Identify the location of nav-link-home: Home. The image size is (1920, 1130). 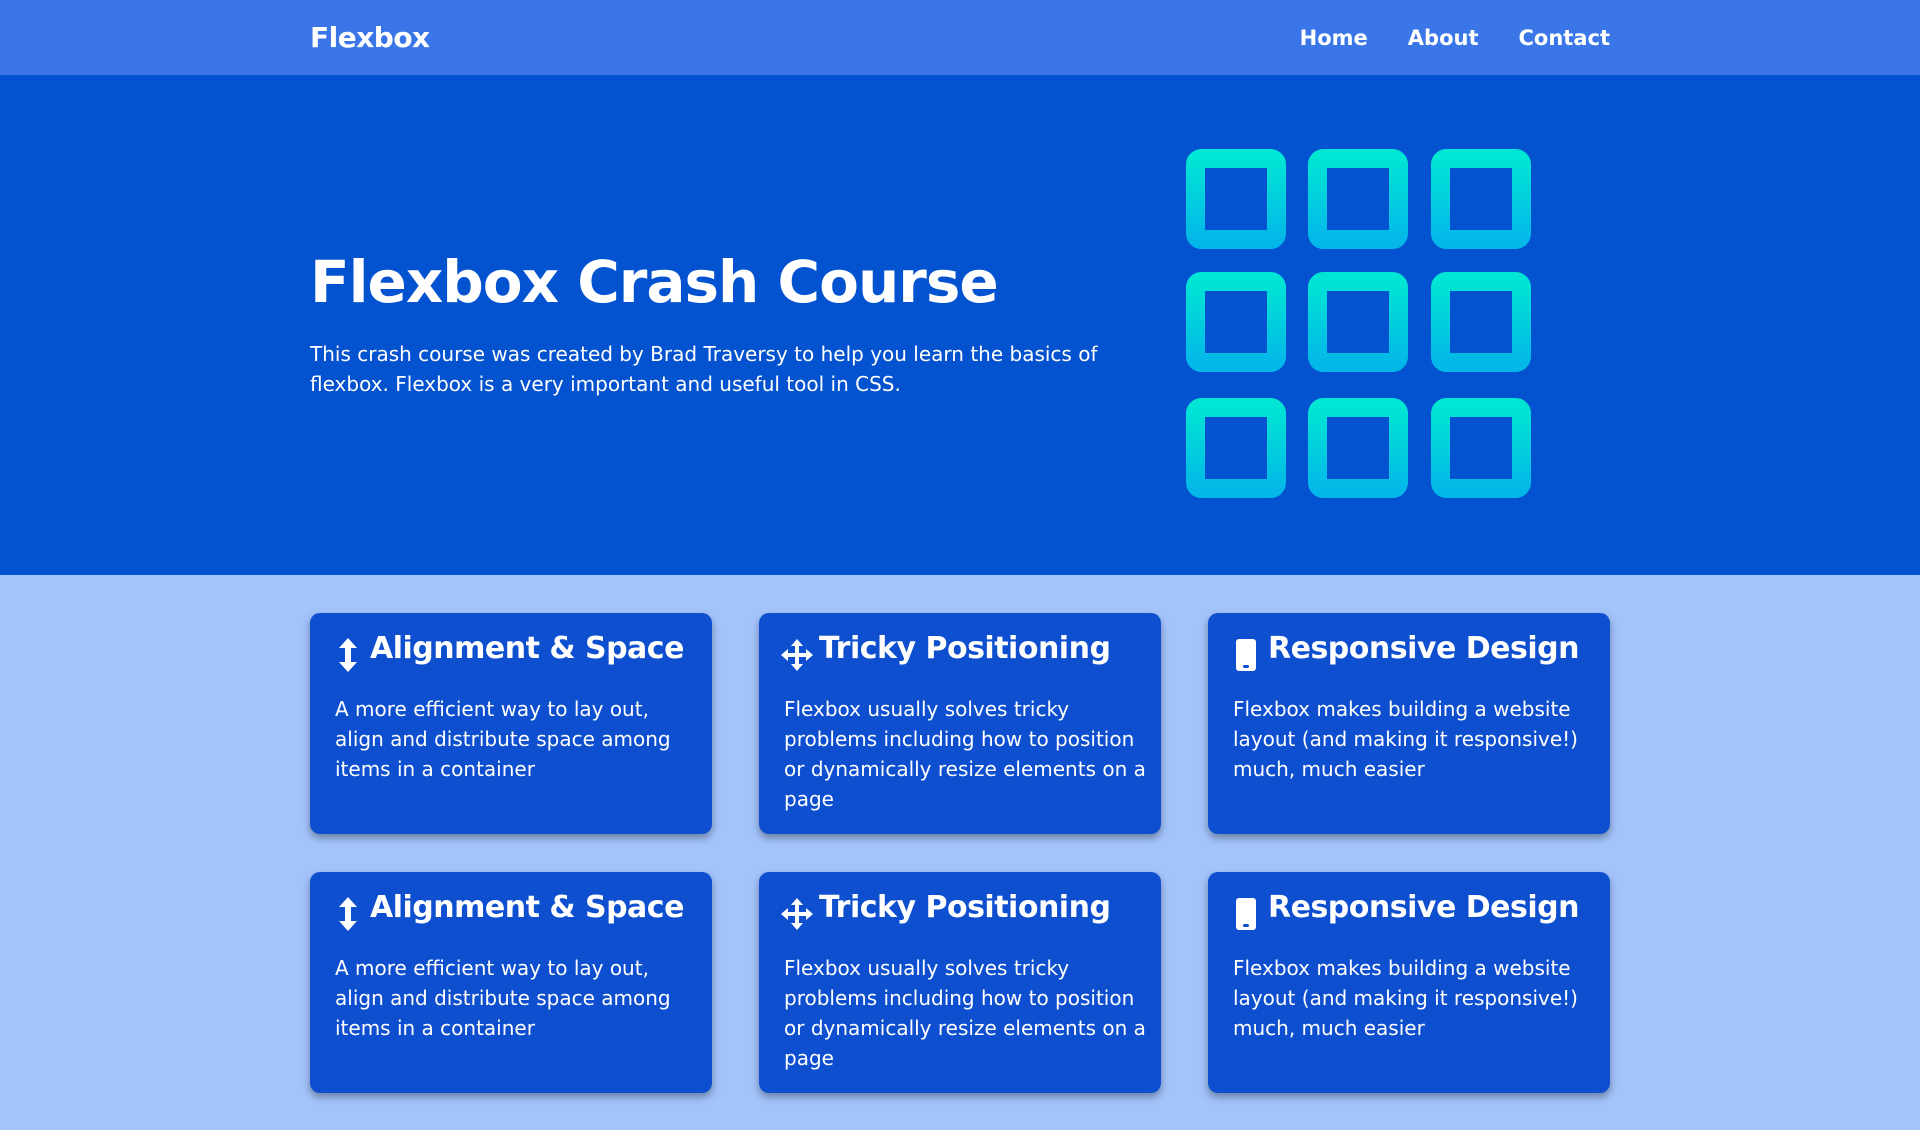
(1334, 38).